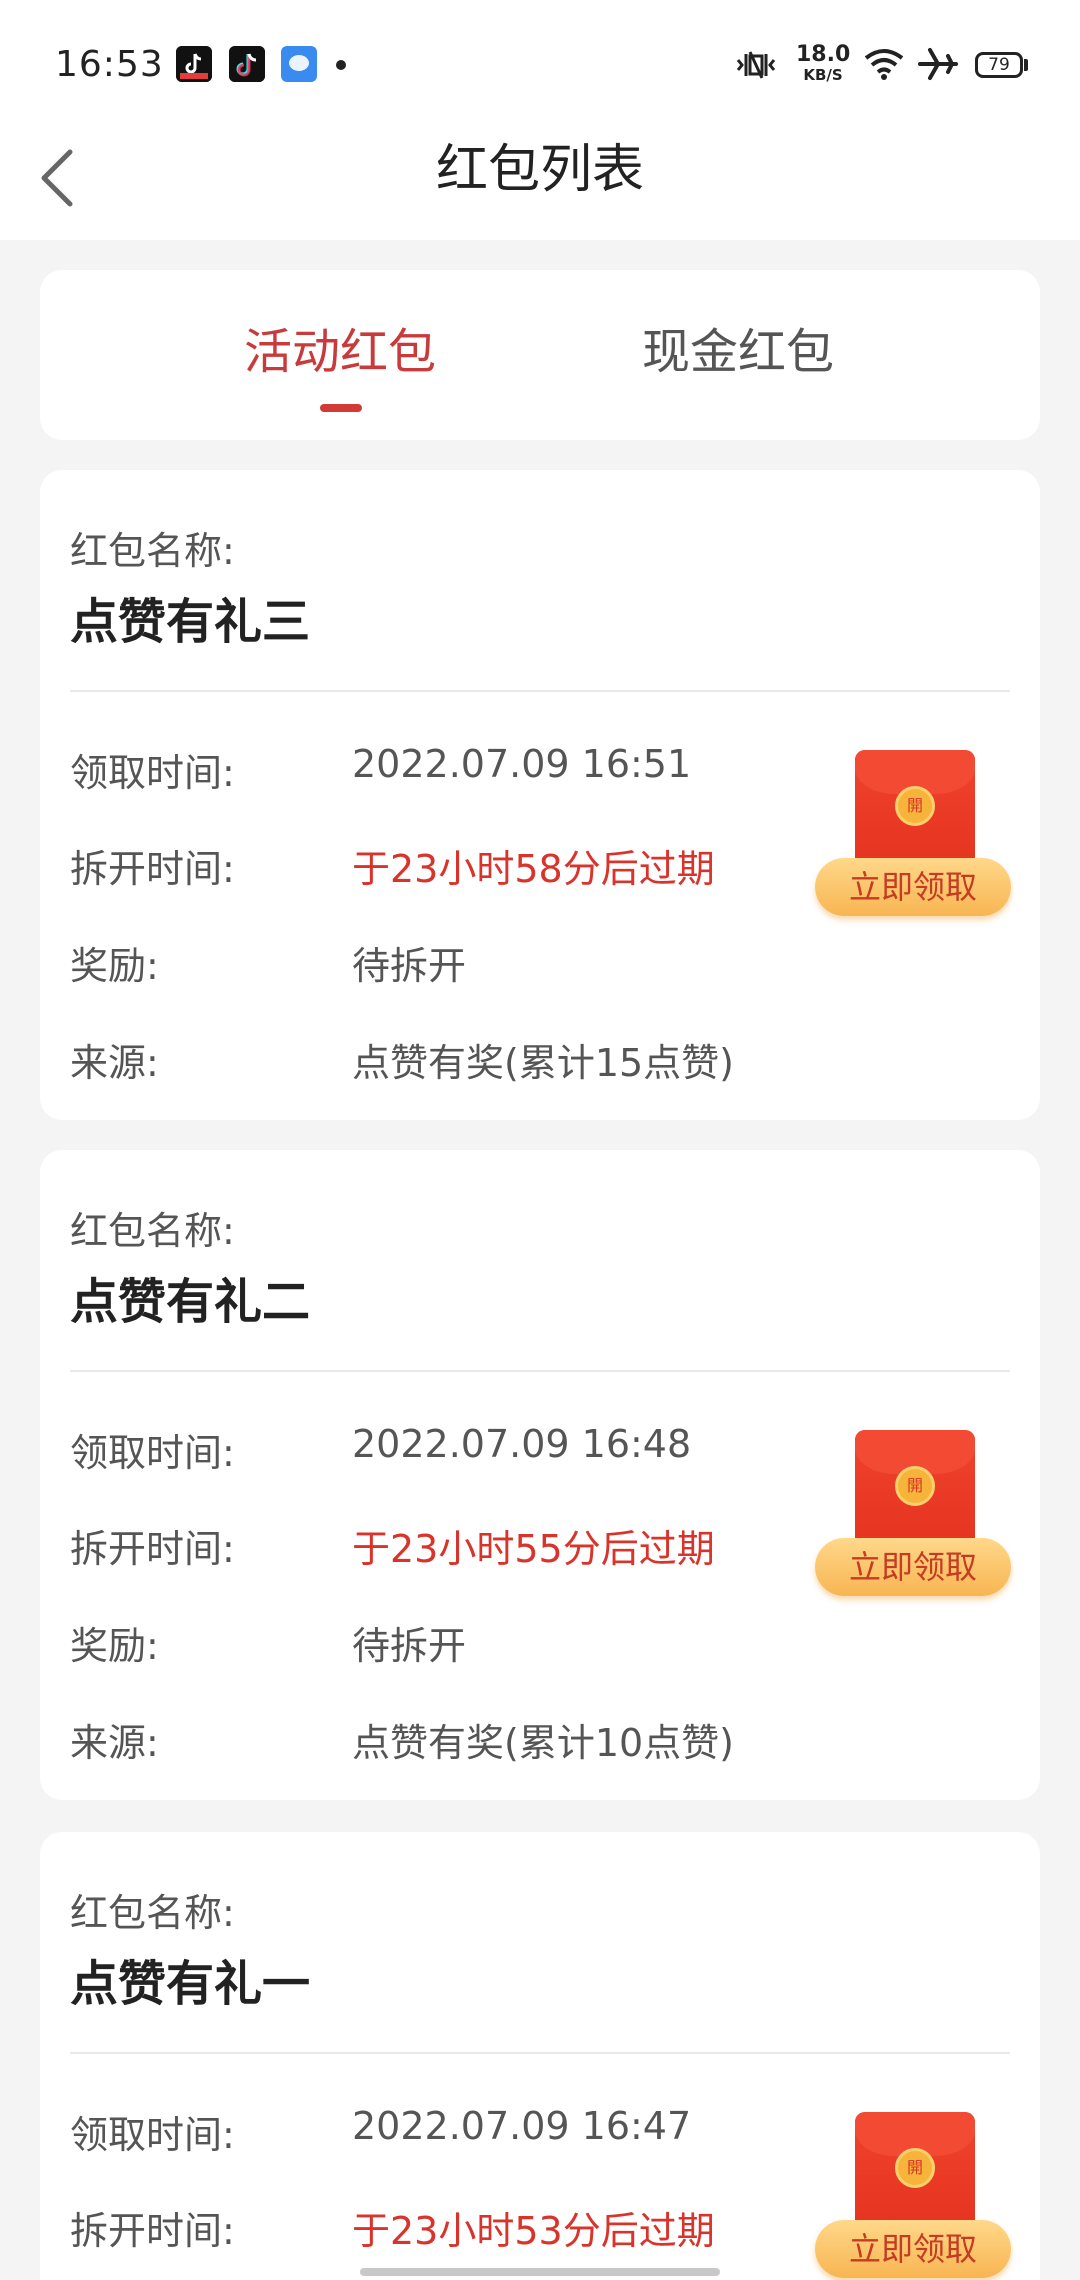  Describe the element at coordinates (823, 54) in the screenshot. I see `network-speed-value: 18.0` at that location.